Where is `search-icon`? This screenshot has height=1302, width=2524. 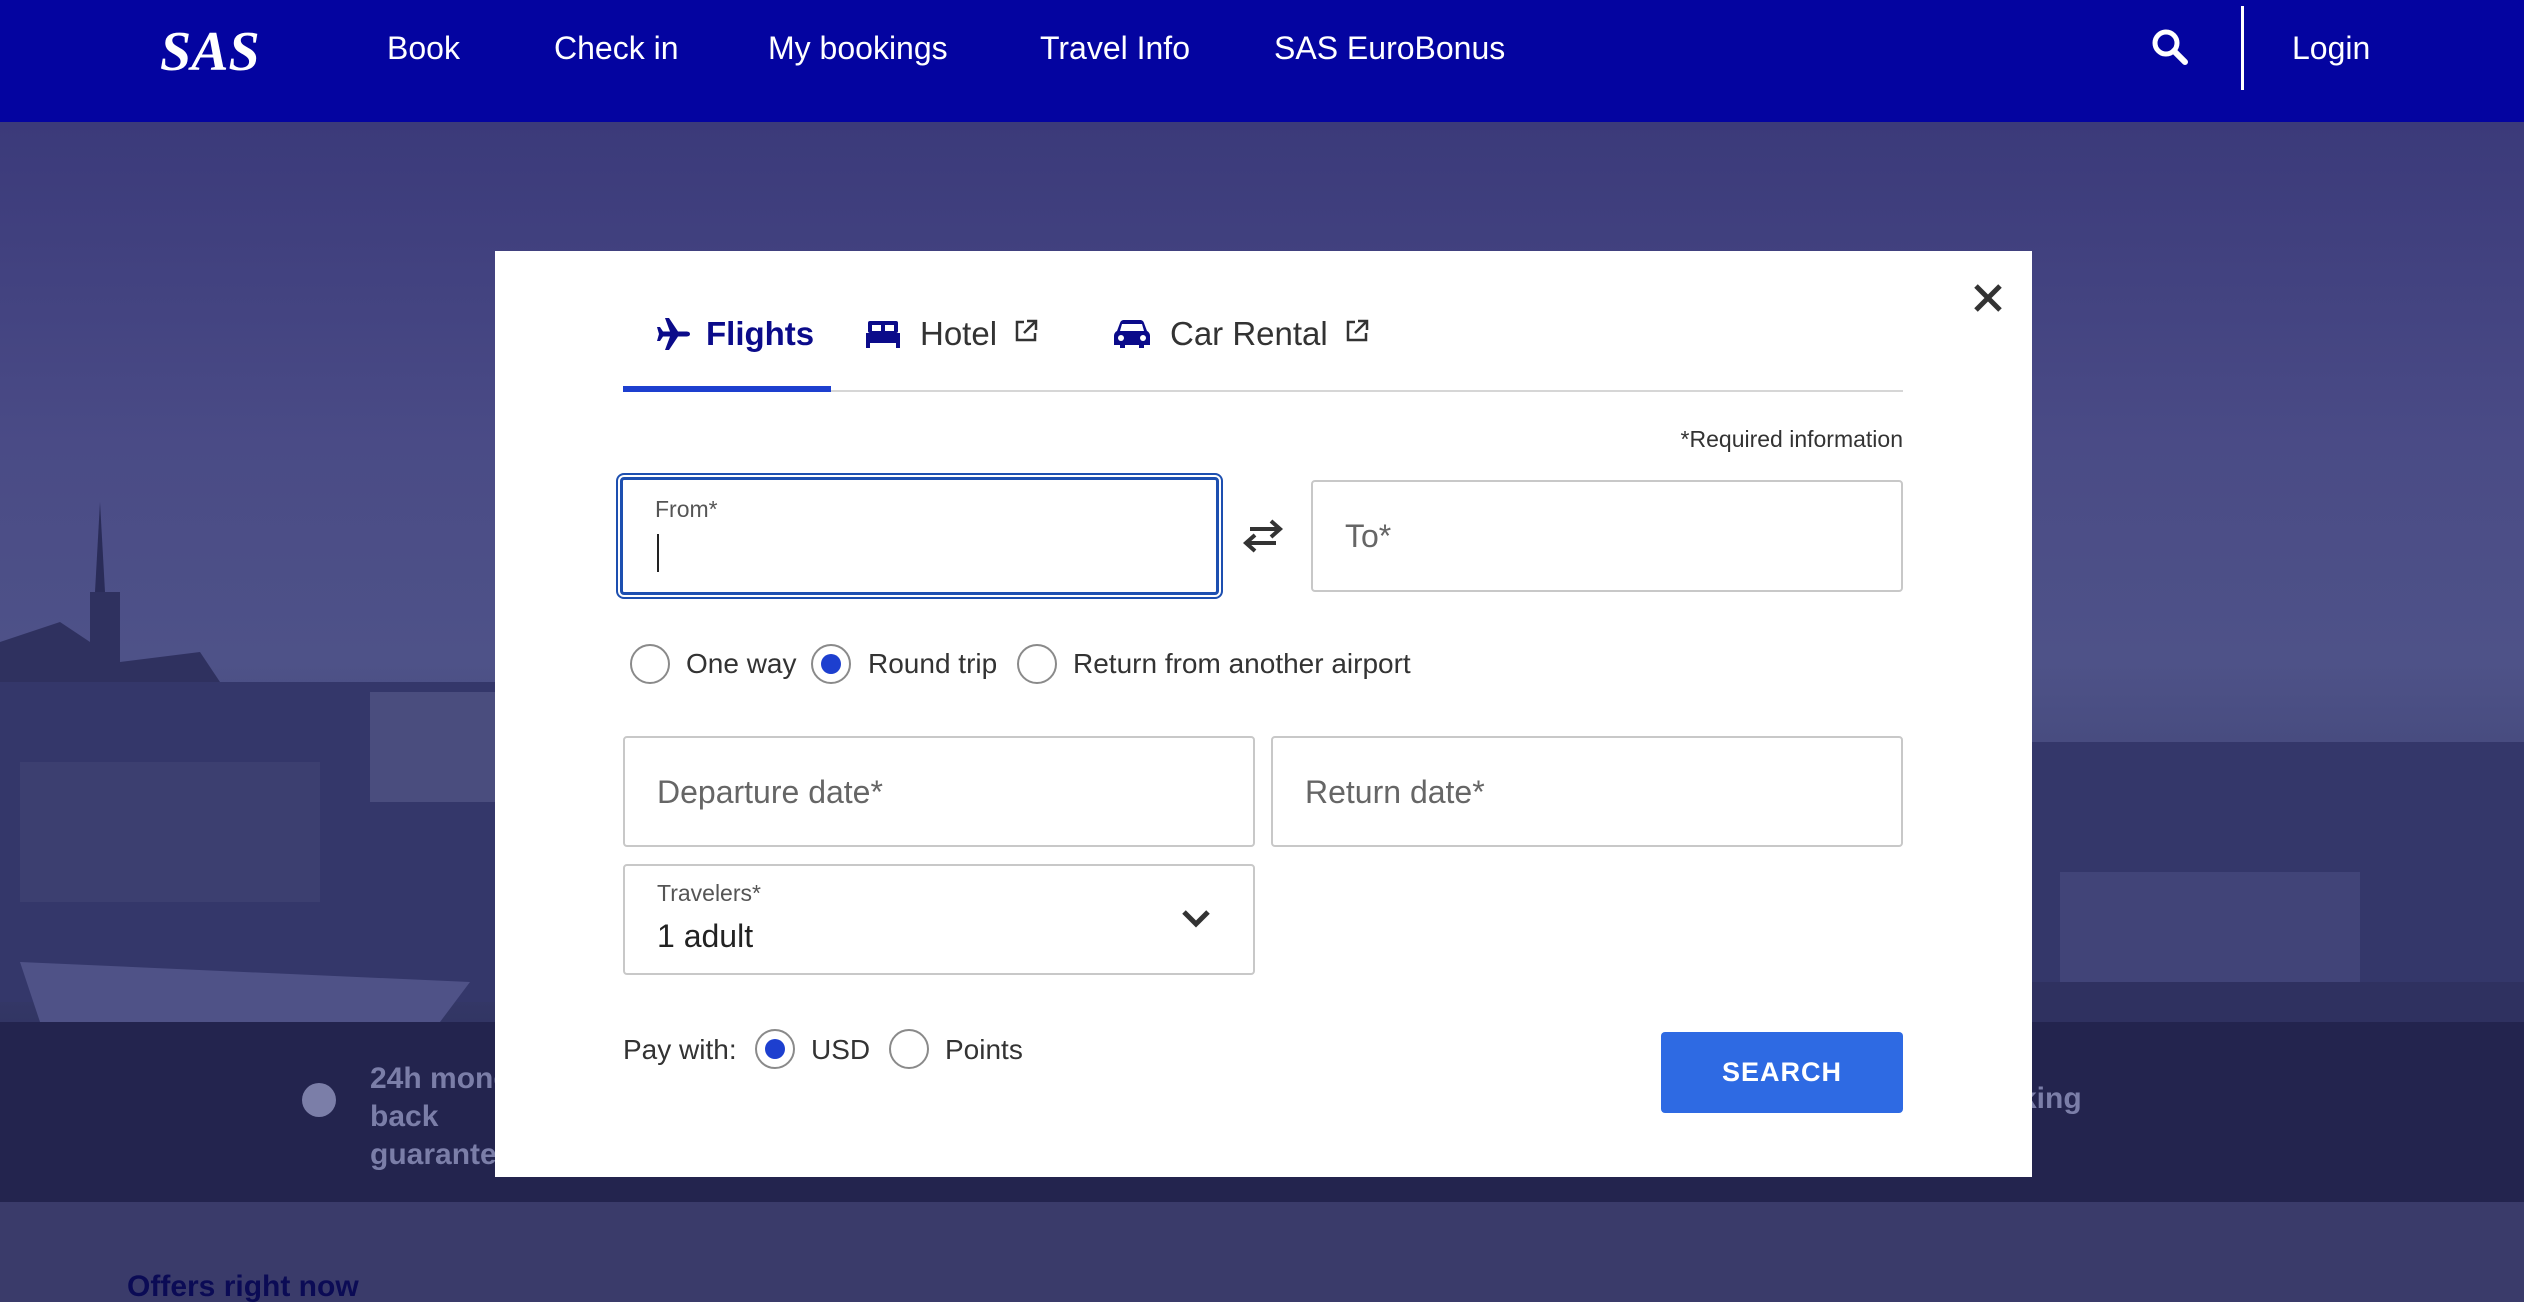
search-icon is located at coordinates (2170, 47).